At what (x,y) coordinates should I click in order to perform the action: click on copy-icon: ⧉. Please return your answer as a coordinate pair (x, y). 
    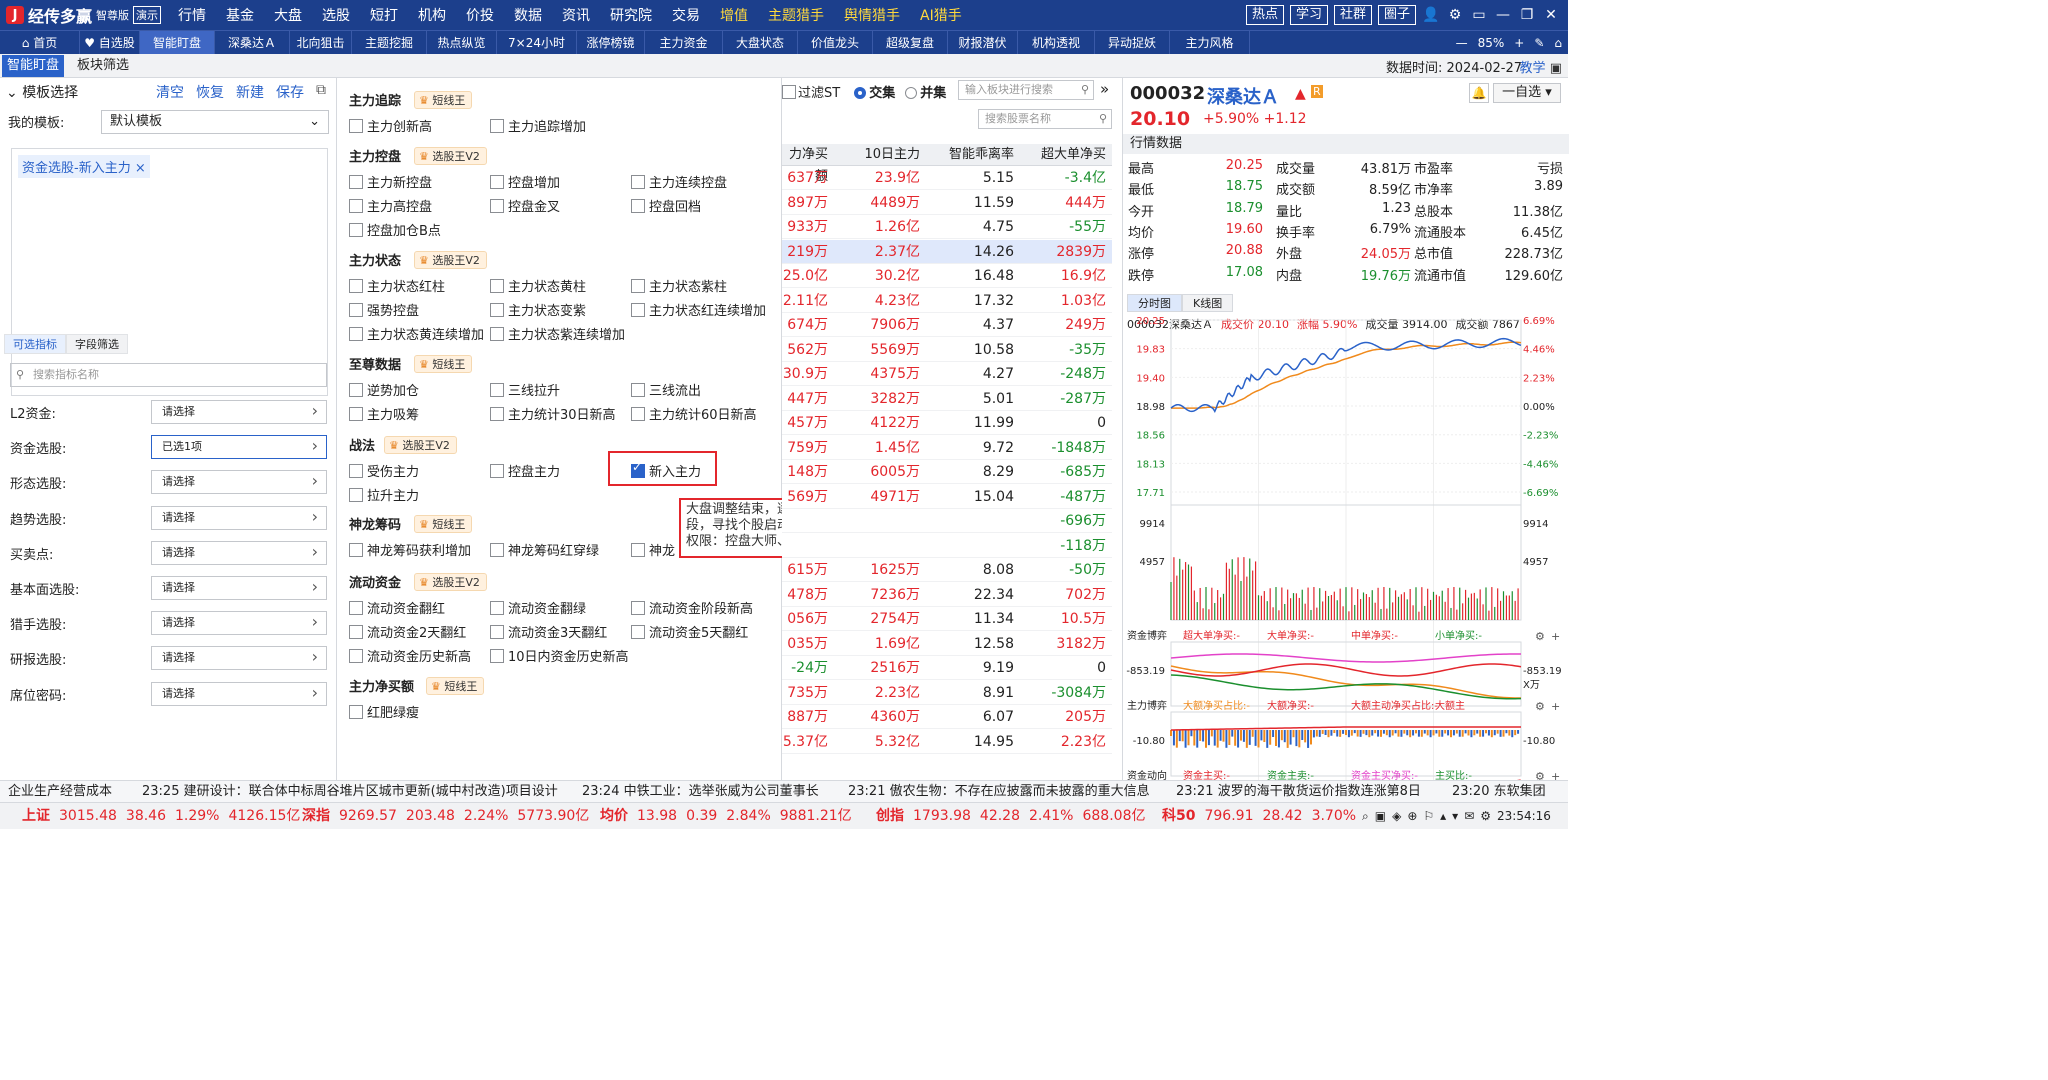
    Looking at the image, I should click on (321, 92).